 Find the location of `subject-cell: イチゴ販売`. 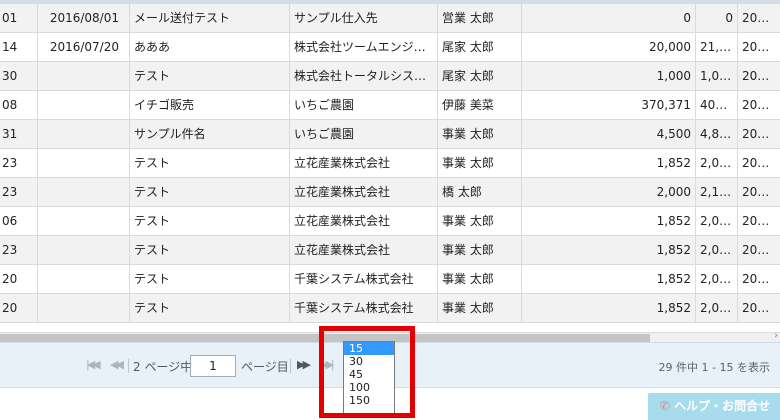

subject-cell: イチゴ販売 is located at coordinates (210, 105).